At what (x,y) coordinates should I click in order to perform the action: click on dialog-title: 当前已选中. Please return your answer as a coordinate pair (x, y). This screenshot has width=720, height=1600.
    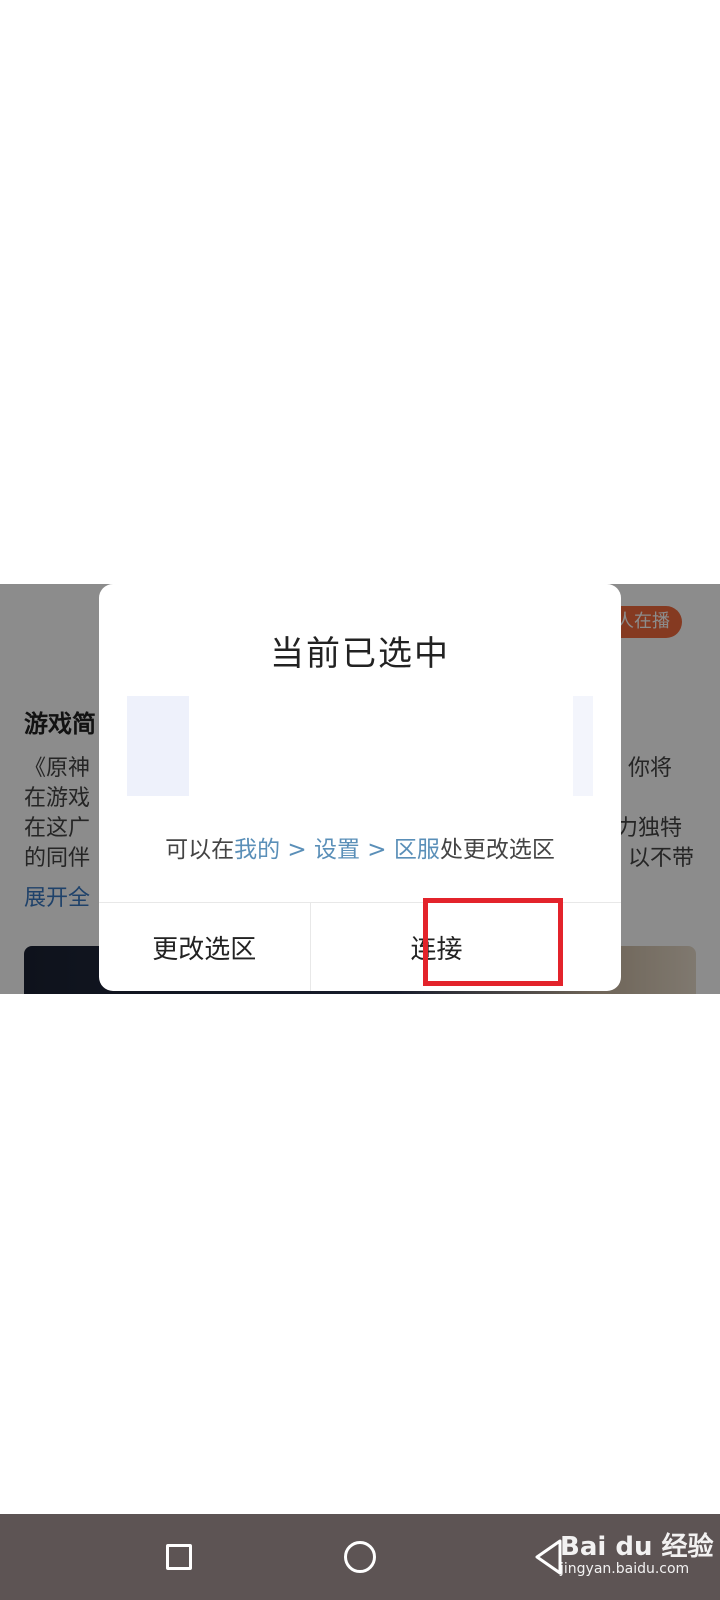
    Looking at the image, I should click on (360, 654).